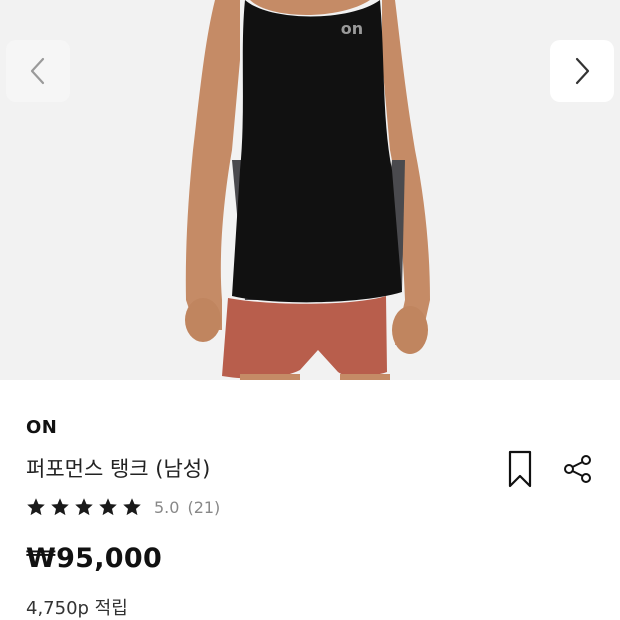 The width and height of the screenshot is (620, 620). I want to click on bookmark-icon, so click(520, 469).